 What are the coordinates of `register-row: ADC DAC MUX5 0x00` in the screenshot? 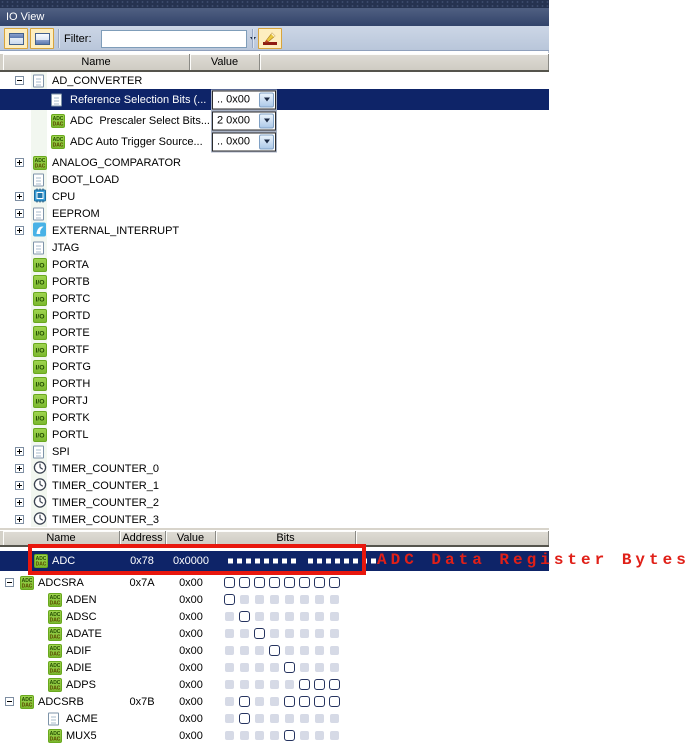 It's located at (274, 735).